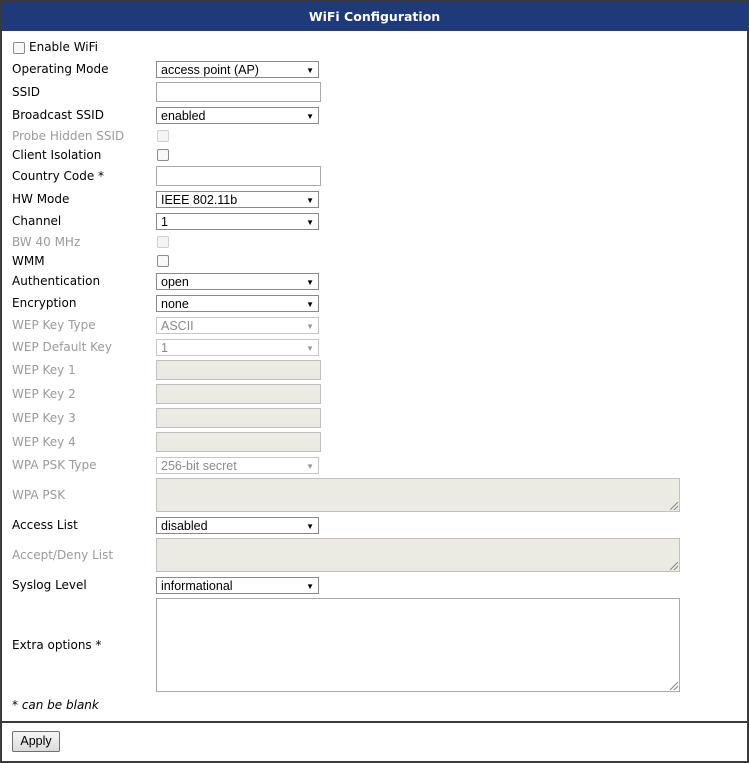 This screenshot has height=763, width=749. Describe the element at coordinates (197, 586) in the screenshot. I see `syslog-level-value: informational` at that location.